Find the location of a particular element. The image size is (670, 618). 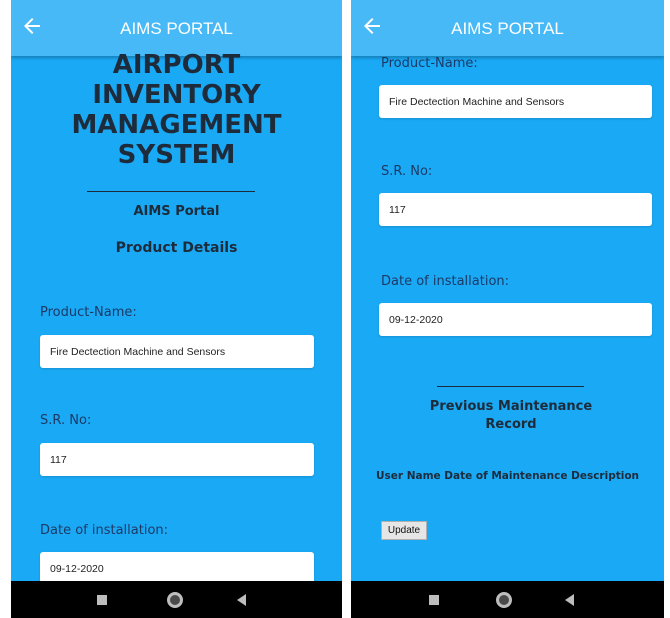

system-title-line: INVENTORY is located at coordinates (176, 95).